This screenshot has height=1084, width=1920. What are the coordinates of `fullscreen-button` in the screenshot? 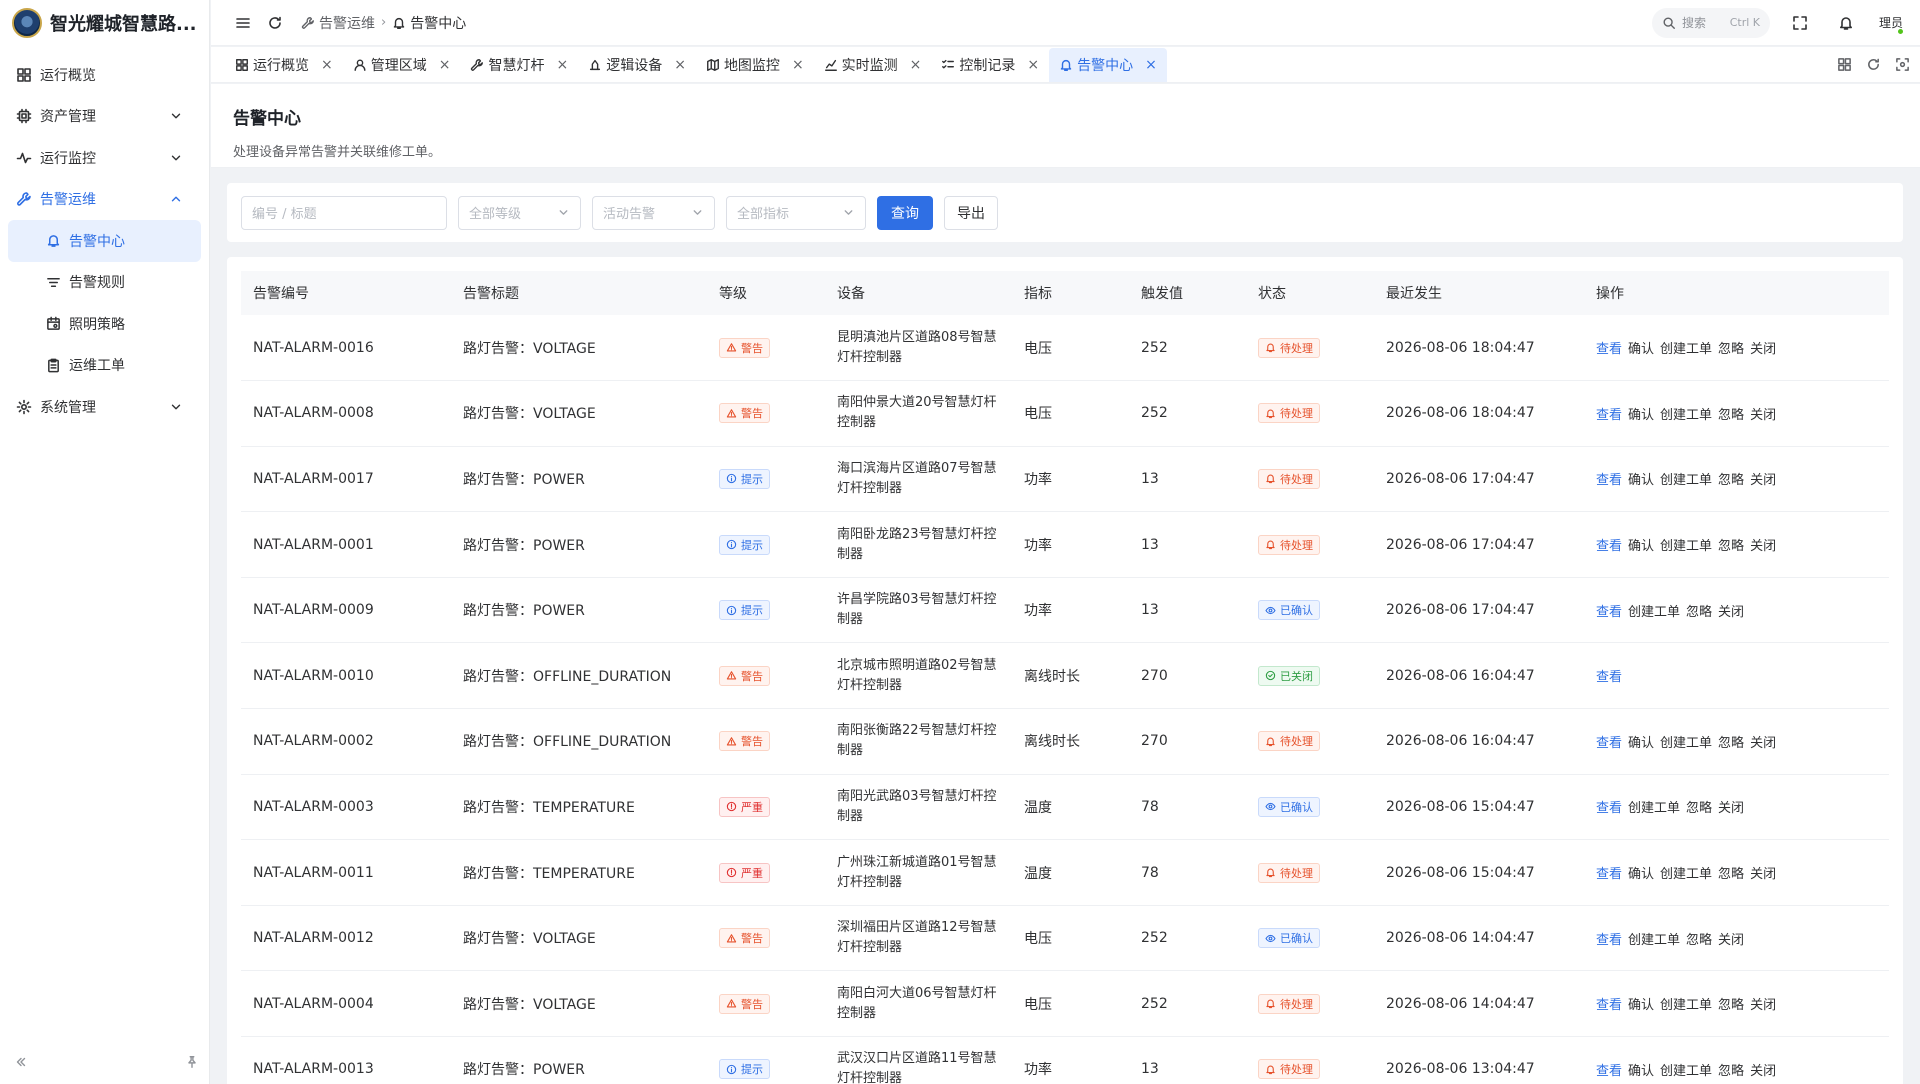 It's located at (1800, 23).